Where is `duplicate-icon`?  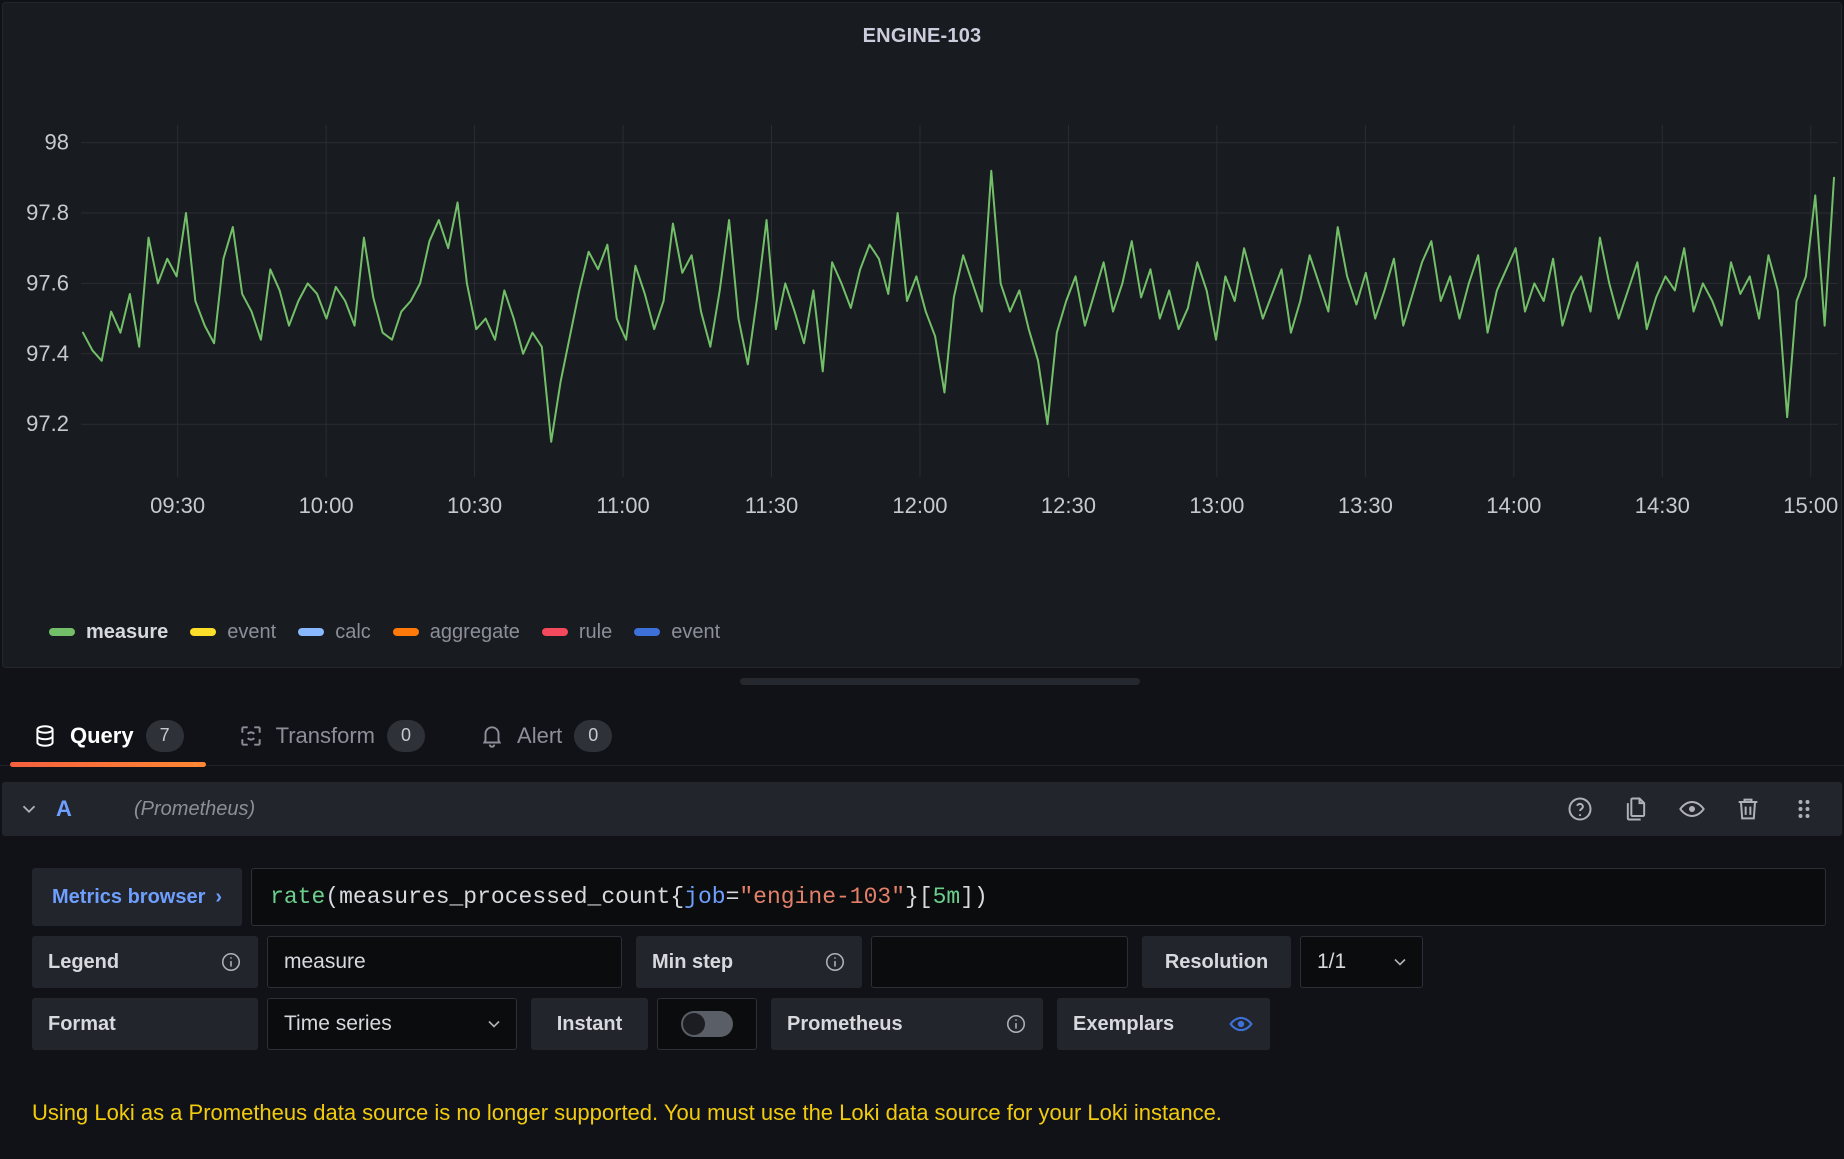 duplicate-icon is located at coordinates (1636, 809).